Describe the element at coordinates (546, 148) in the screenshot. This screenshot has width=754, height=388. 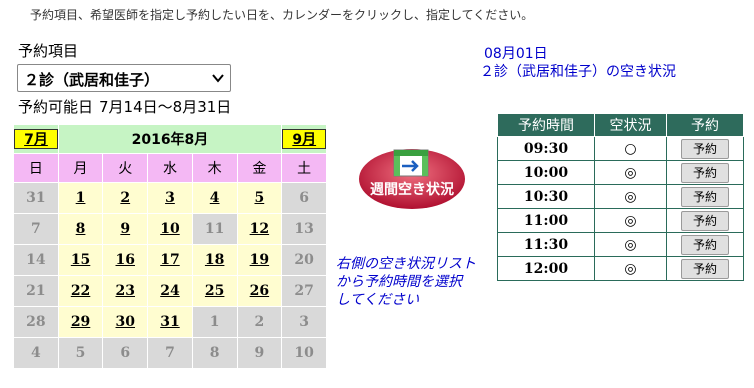
I see `slot-time: 09:30` at that location.